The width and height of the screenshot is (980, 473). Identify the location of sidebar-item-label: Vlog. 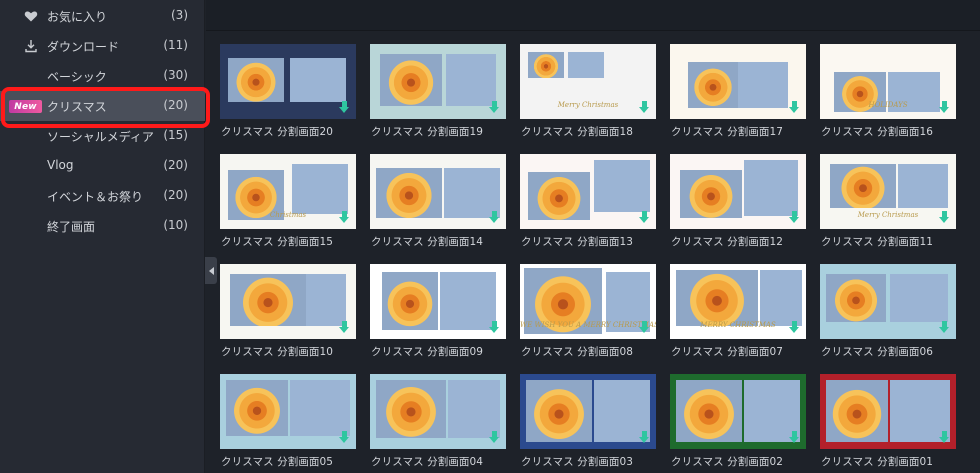
(60, 165).